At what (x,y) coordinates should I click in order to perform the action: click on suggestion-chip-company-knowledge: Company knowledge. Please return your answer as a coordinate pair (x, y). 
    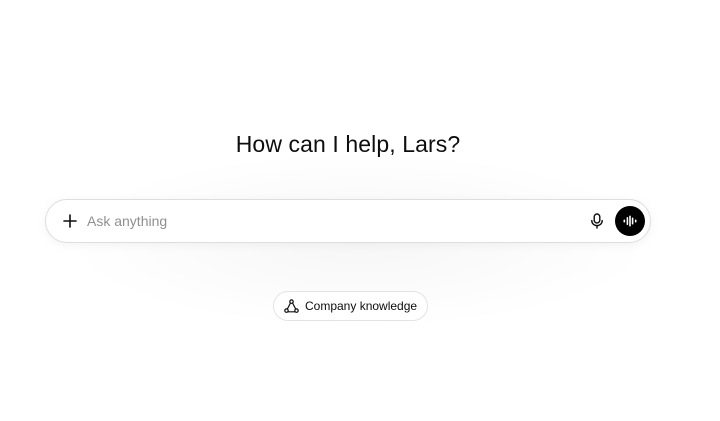
    Looking at the image, I should click on (351, 306).